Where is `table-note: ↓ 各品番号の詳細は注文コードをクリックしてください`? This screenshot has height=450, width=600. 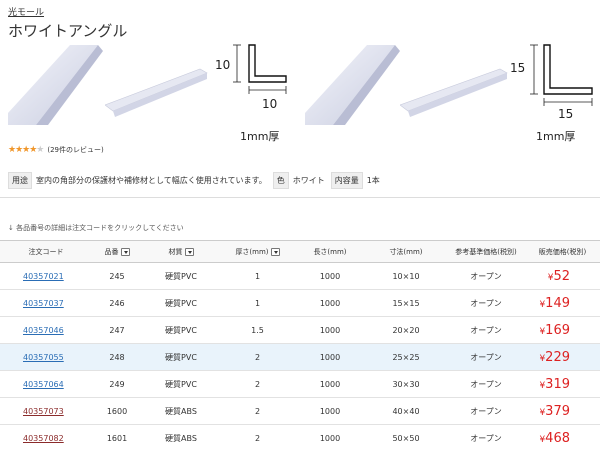
table-note: ↓ 各品番号の詳細は注文コードをクリックしてください is located at coordinates (96, 228).